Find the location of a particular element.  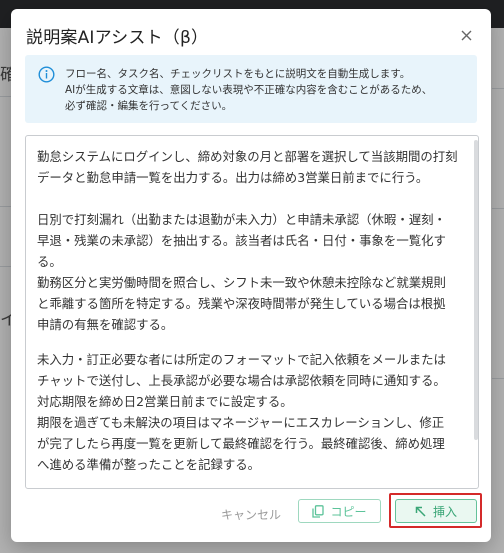

copy-button: コピー is located at coordinates (339, 511).